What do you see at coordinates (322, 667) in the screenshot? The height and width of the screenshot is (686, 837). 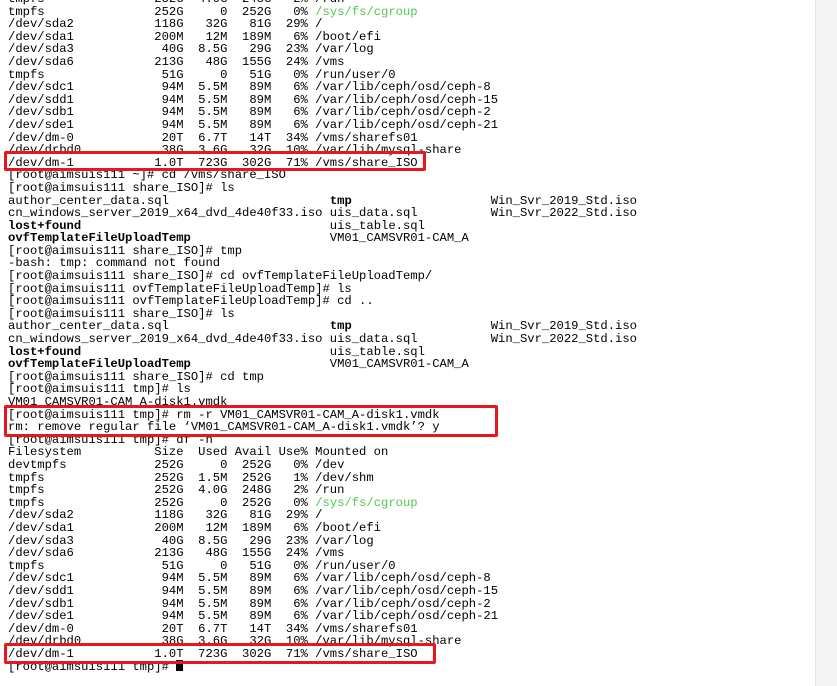 I see `terminal-line: [root@aimsuis111 tmp]#` at bounding box center [322, 667].